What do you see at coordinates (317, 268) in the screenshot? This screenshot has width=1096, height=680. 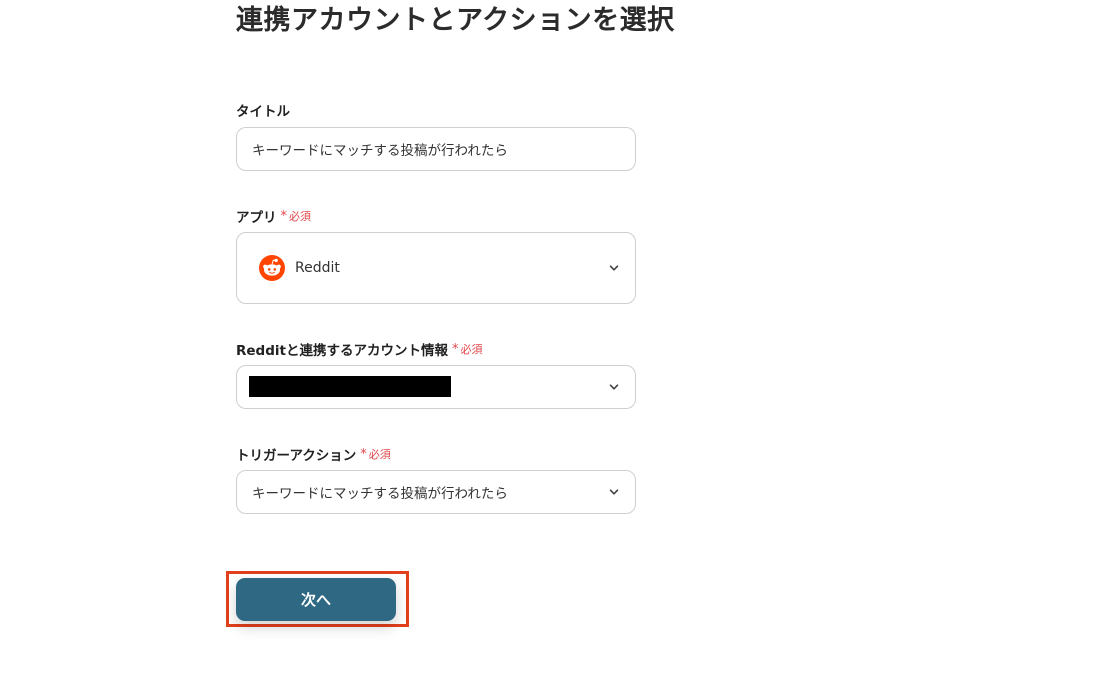 I see `app-select-value: Reddit` at bounding box center [317, 268].